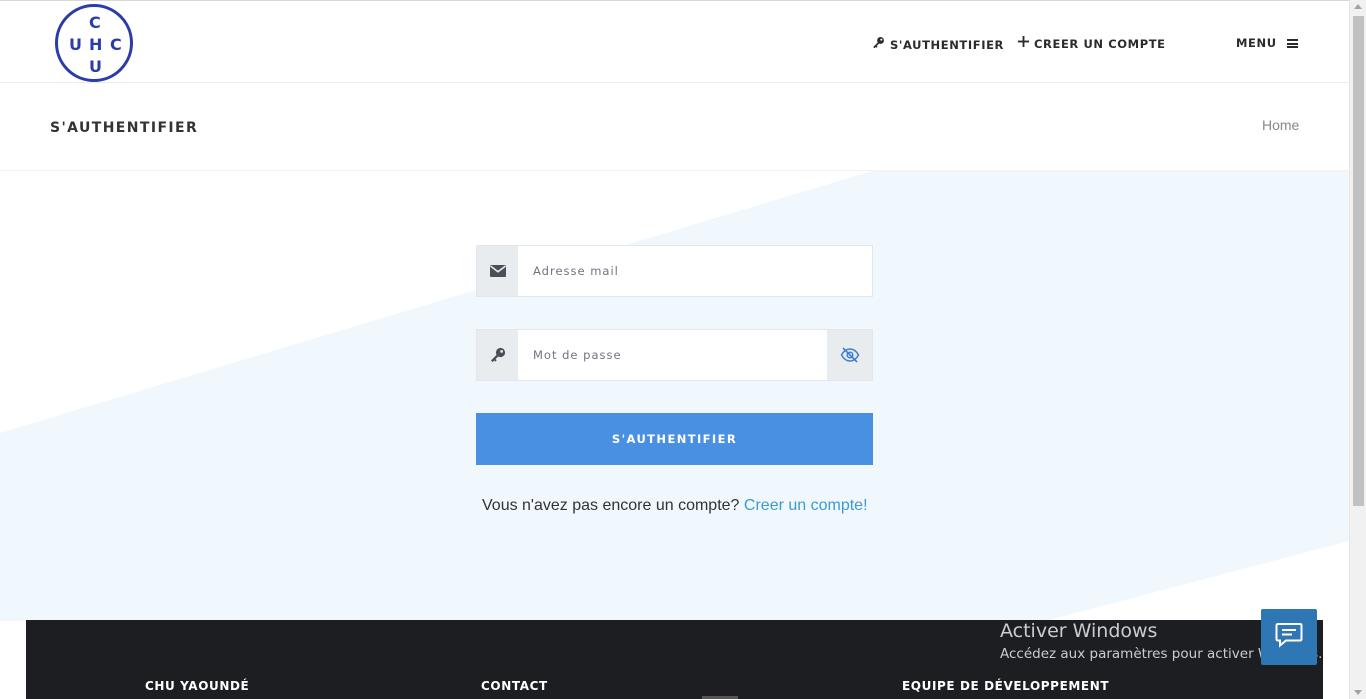 This screenshot has height=699, width=1366. Describe the element at coordinates (1023, 43) in the screenshot. I see `plus-icon` at that location.